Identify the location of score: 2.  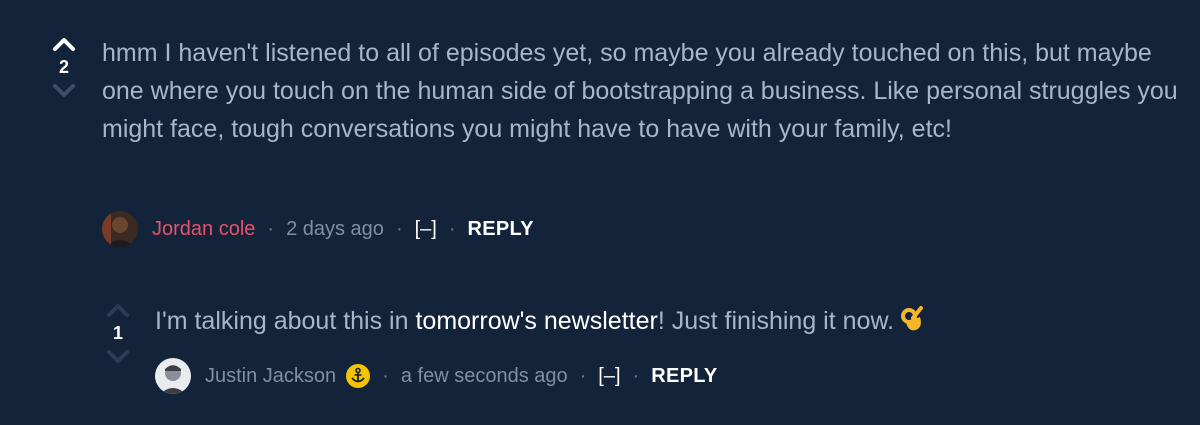
(63, 67).